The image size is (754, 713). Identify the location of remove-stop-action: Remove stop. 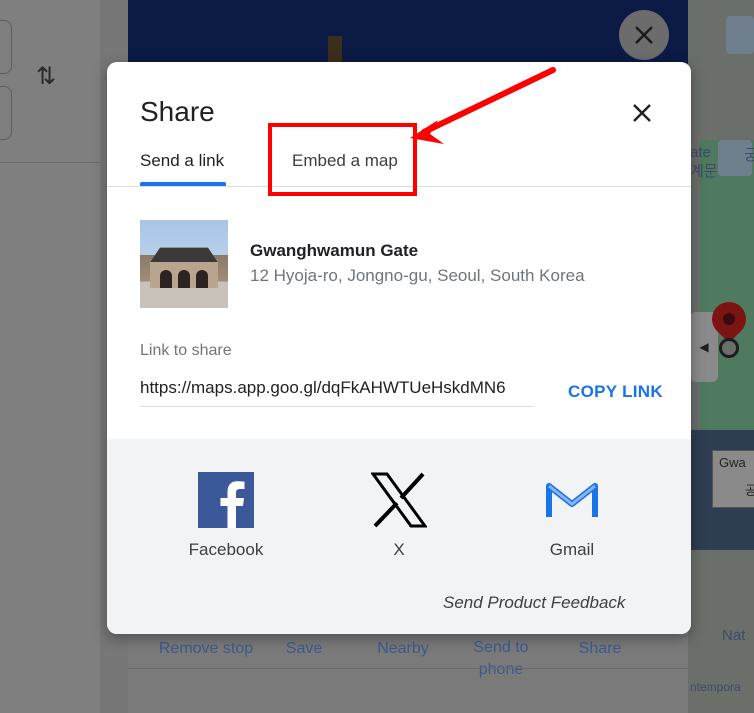
(206, 648).